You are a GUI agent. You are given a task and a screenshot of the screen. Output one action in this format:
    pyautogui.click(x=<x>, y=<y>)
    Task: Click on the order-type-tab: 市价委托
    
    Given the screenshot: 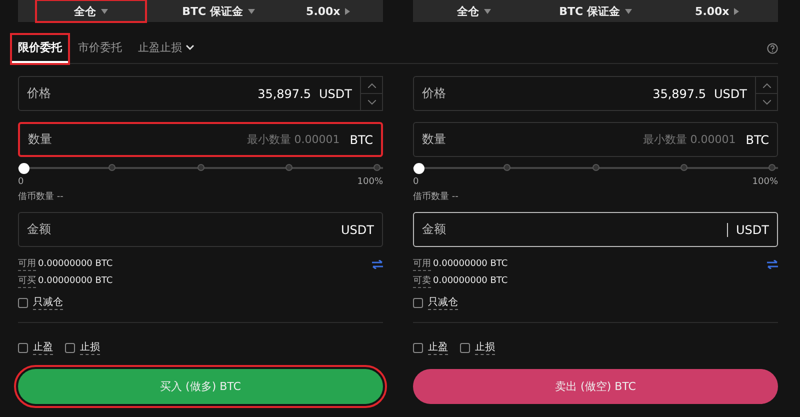 What is the action you would take?
    pyautogui.click(x=100, y=48)
    